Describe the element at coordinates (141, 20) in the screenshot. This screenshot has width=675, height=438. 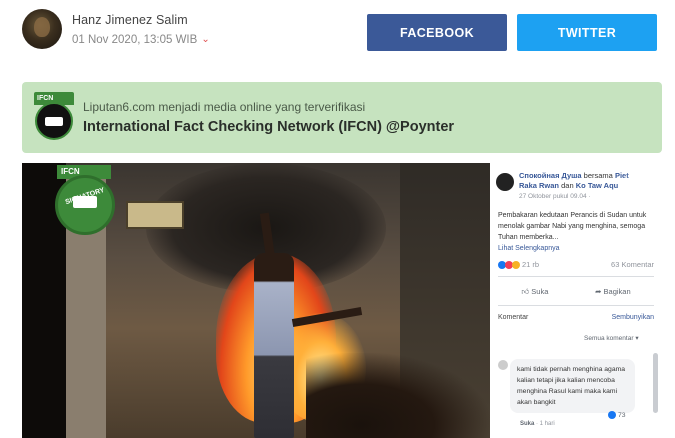
I see `author-name: Hanz Jimenez Salim` at that location.